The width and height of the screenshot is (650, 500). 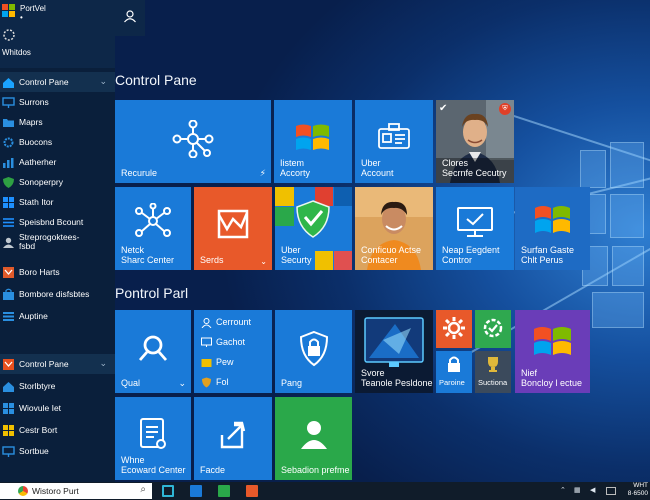 What do you see at coordinates (313, 141) in the screenshot?
I see `tile-system: Iistem Accorty` at bounding box center [313, 141].